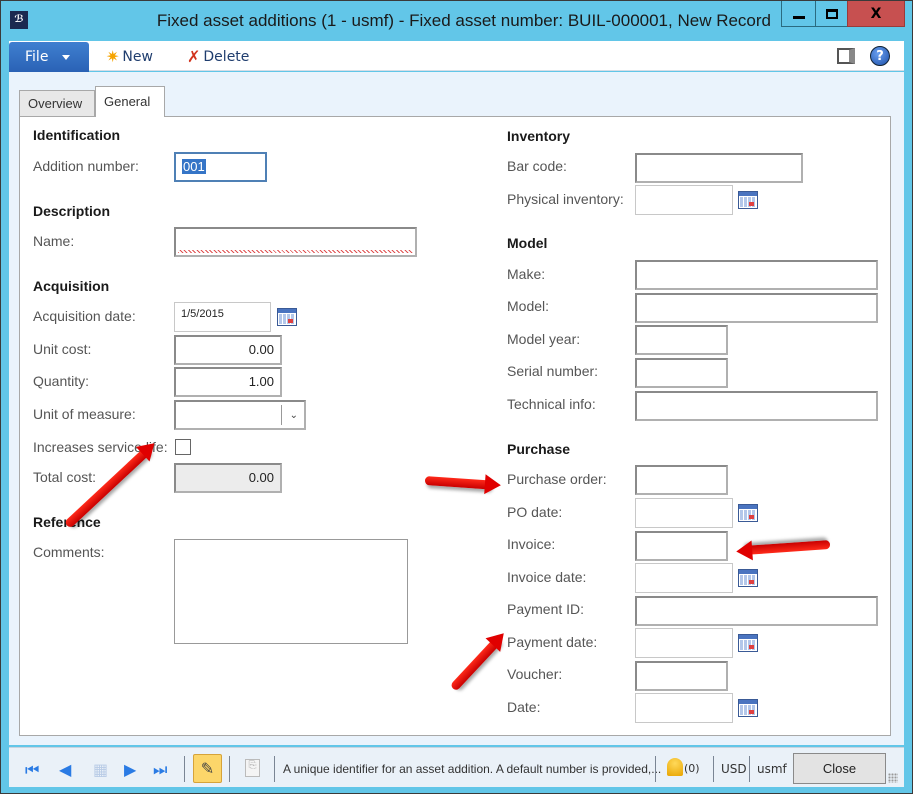  I want to click on identification-heading: Identification, so click(77, 135).